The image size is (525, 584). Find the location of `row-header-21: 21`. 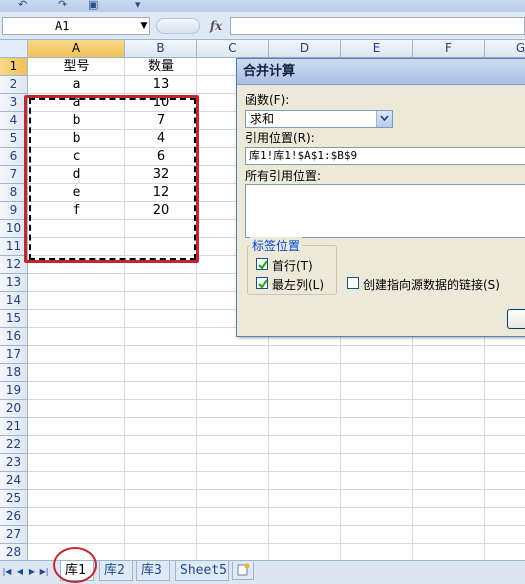

row-header-21: 21 is located at coordinates (14, 427).